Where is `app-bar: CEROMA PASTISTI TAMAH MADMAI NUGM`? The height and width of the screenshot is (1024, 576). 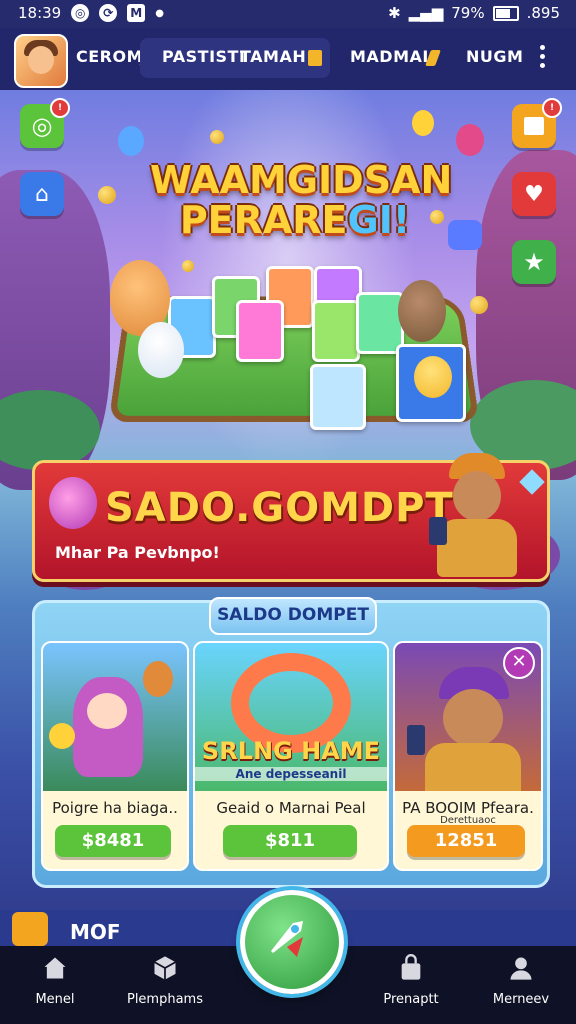 app-bar: CEROMA PASTISTI TAMAH MADMAI NUGM is located at coordinates (288, 59).